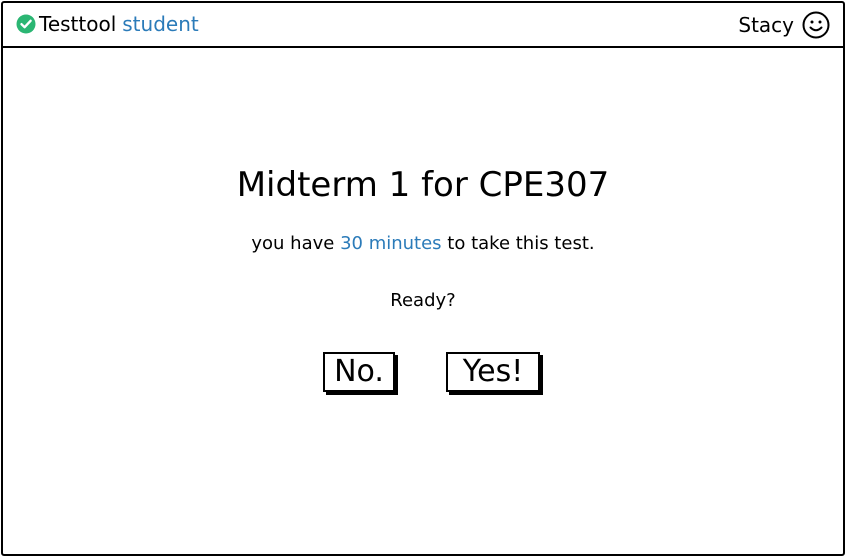 This screenshot has width=848, height=559. What do you see at coordinates (78, 24) in the screenshot?
I see `app-name: Testtool` at bounding box center [78, 24].